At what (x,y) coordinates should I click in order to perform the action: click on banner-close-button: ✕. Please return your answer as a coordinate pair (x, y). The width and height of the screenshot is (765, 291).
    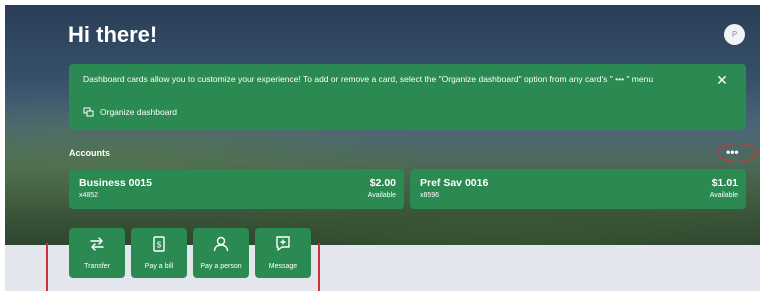
    Looking at the image, I should click on (722, 80).